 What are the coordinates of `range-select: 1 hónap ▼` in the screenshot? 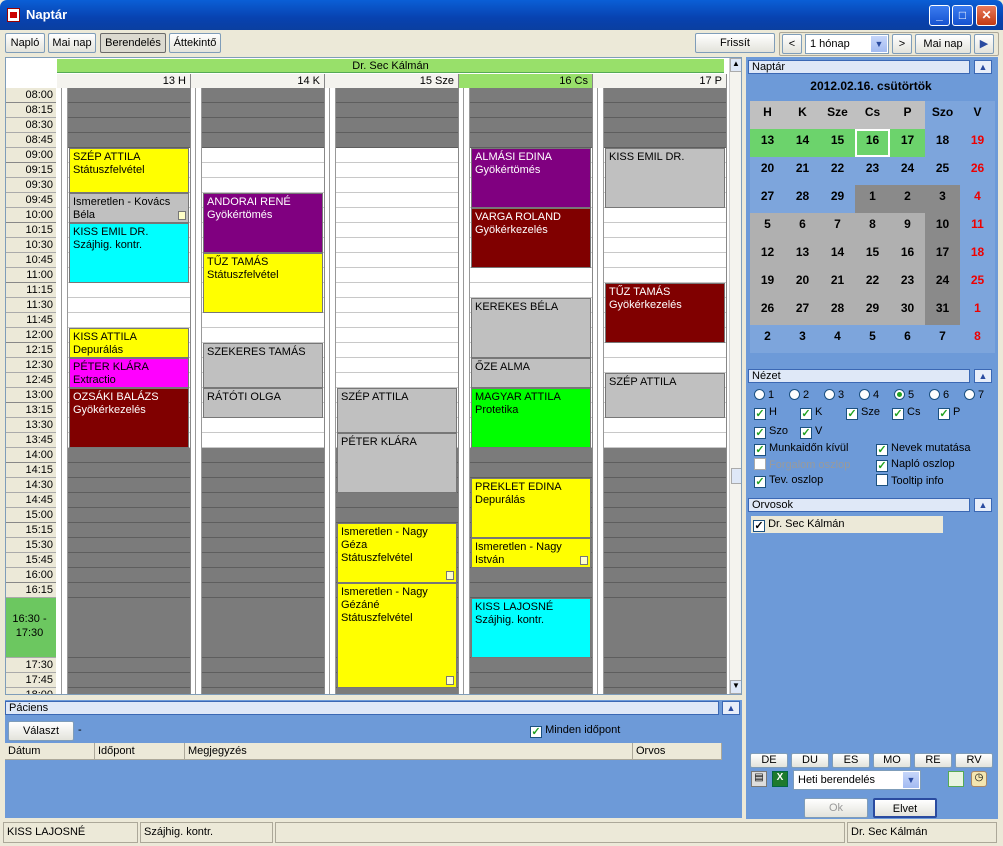 It's located at (847, 44).